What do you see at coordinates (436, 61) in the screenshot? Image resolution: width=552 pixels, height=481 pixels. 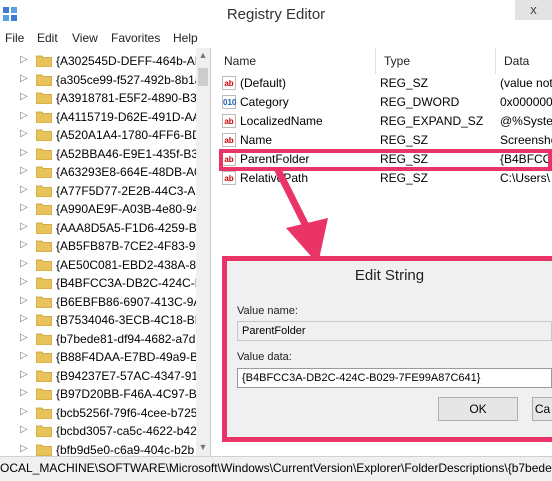 I see `column-header-type: Type` at bounding box center [436, 61].